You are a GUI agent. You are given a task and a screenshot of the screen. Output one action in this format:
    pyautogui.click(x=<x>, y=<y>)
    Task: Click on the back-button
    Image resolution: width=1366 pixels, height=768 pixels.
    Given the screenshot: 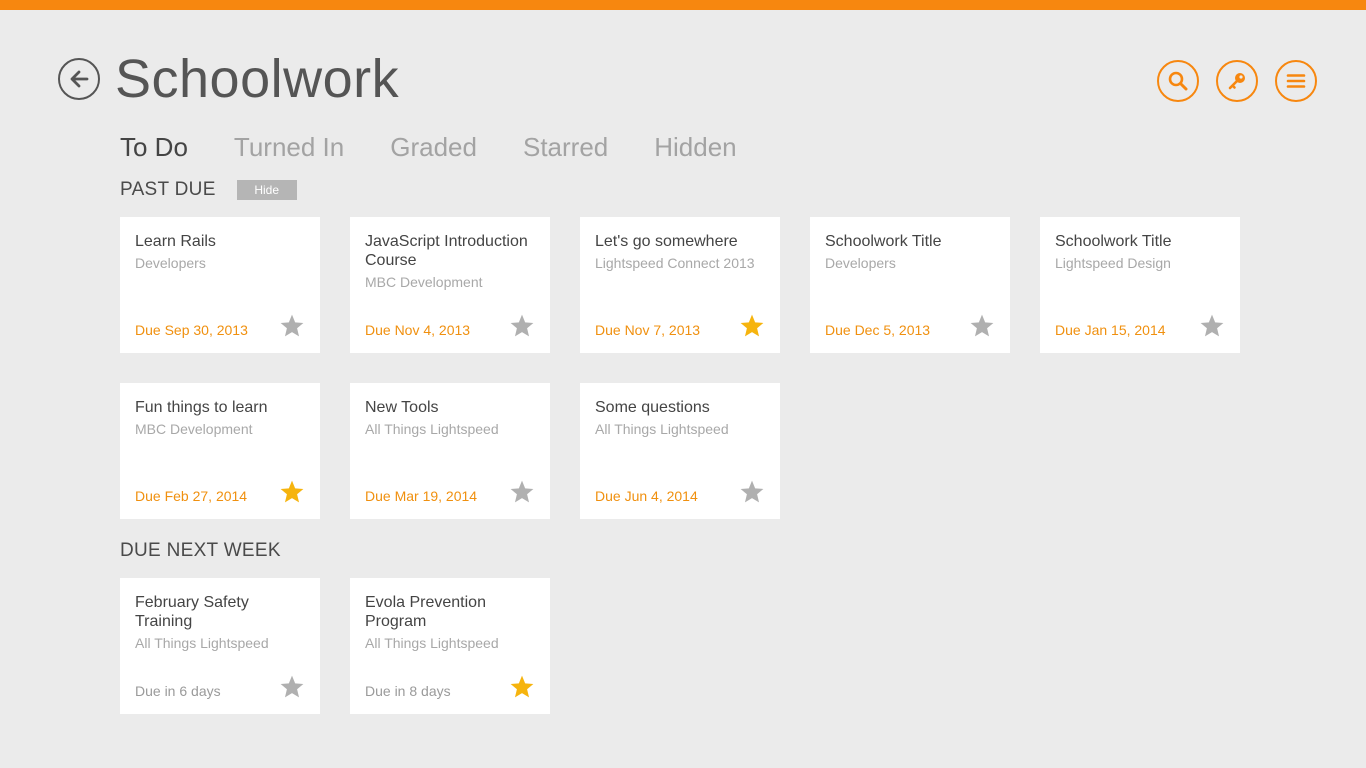 What is the action you would take?
    pyautogui.click(x=79, y=79)
    